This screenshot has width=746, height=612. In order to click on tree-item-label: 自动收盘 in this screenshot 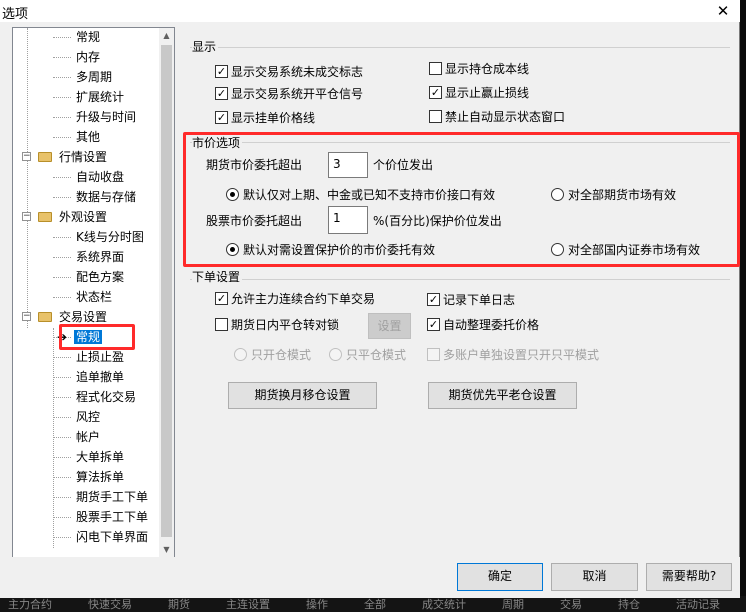, I will do `click(100, 177)`.